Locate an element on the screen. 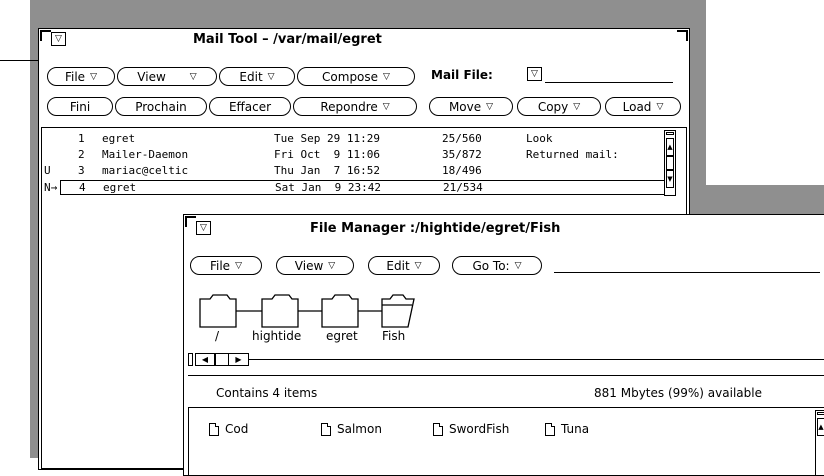  message-size: 35/872 is located at coordinates (462, 154).